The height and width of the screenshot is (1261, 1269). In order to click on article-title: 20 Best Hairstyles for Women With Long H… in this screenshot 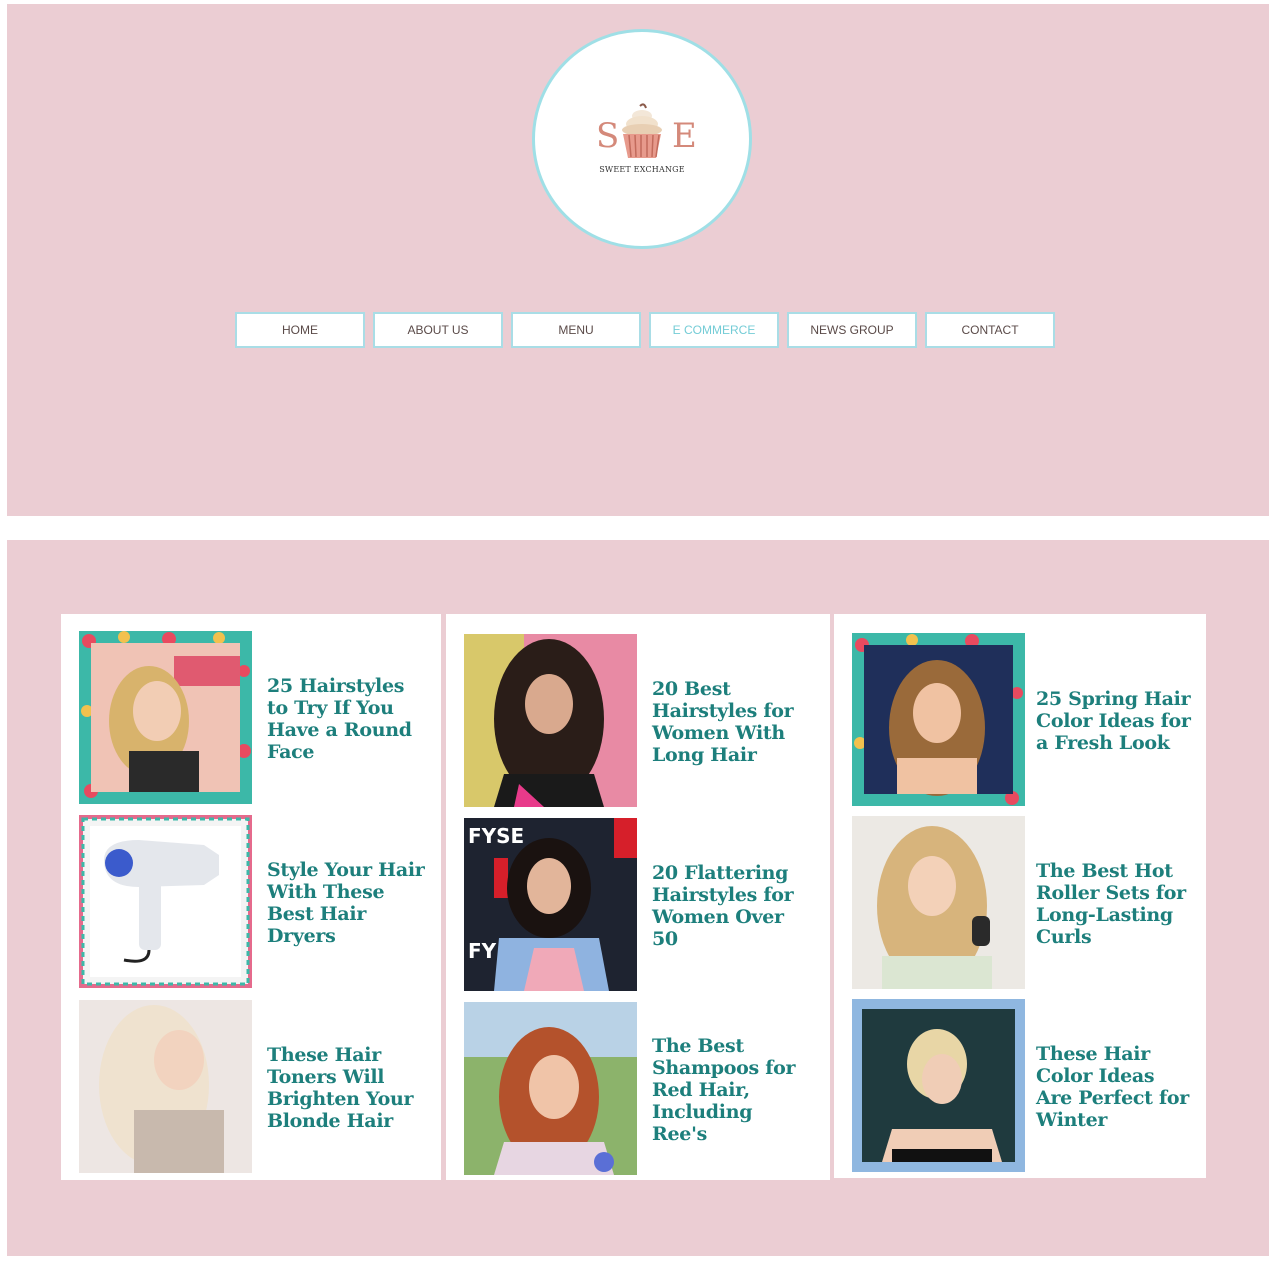, I will do `click(732, 721)`.